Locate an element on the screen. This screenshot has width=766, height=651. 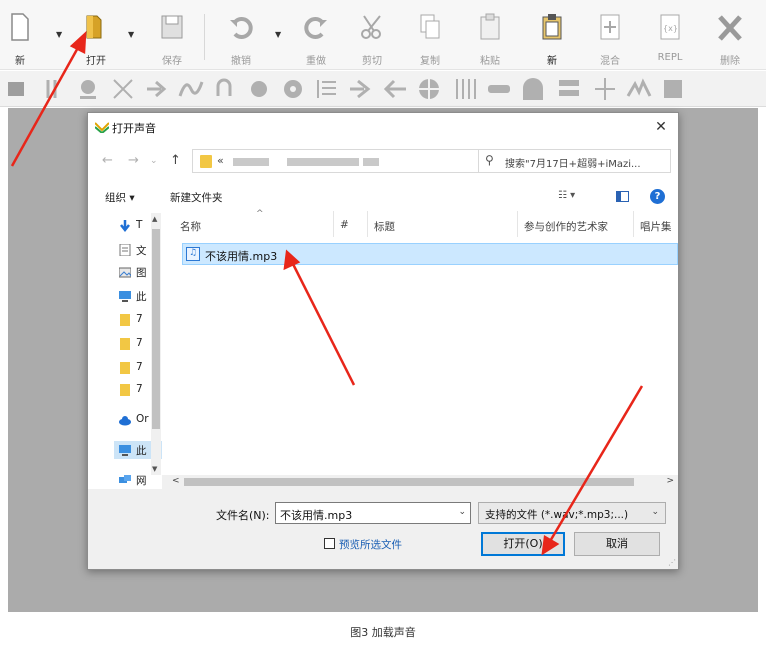
filename-input: 不该用情.mp3 ⌄ is located at coordinates (373, 513).